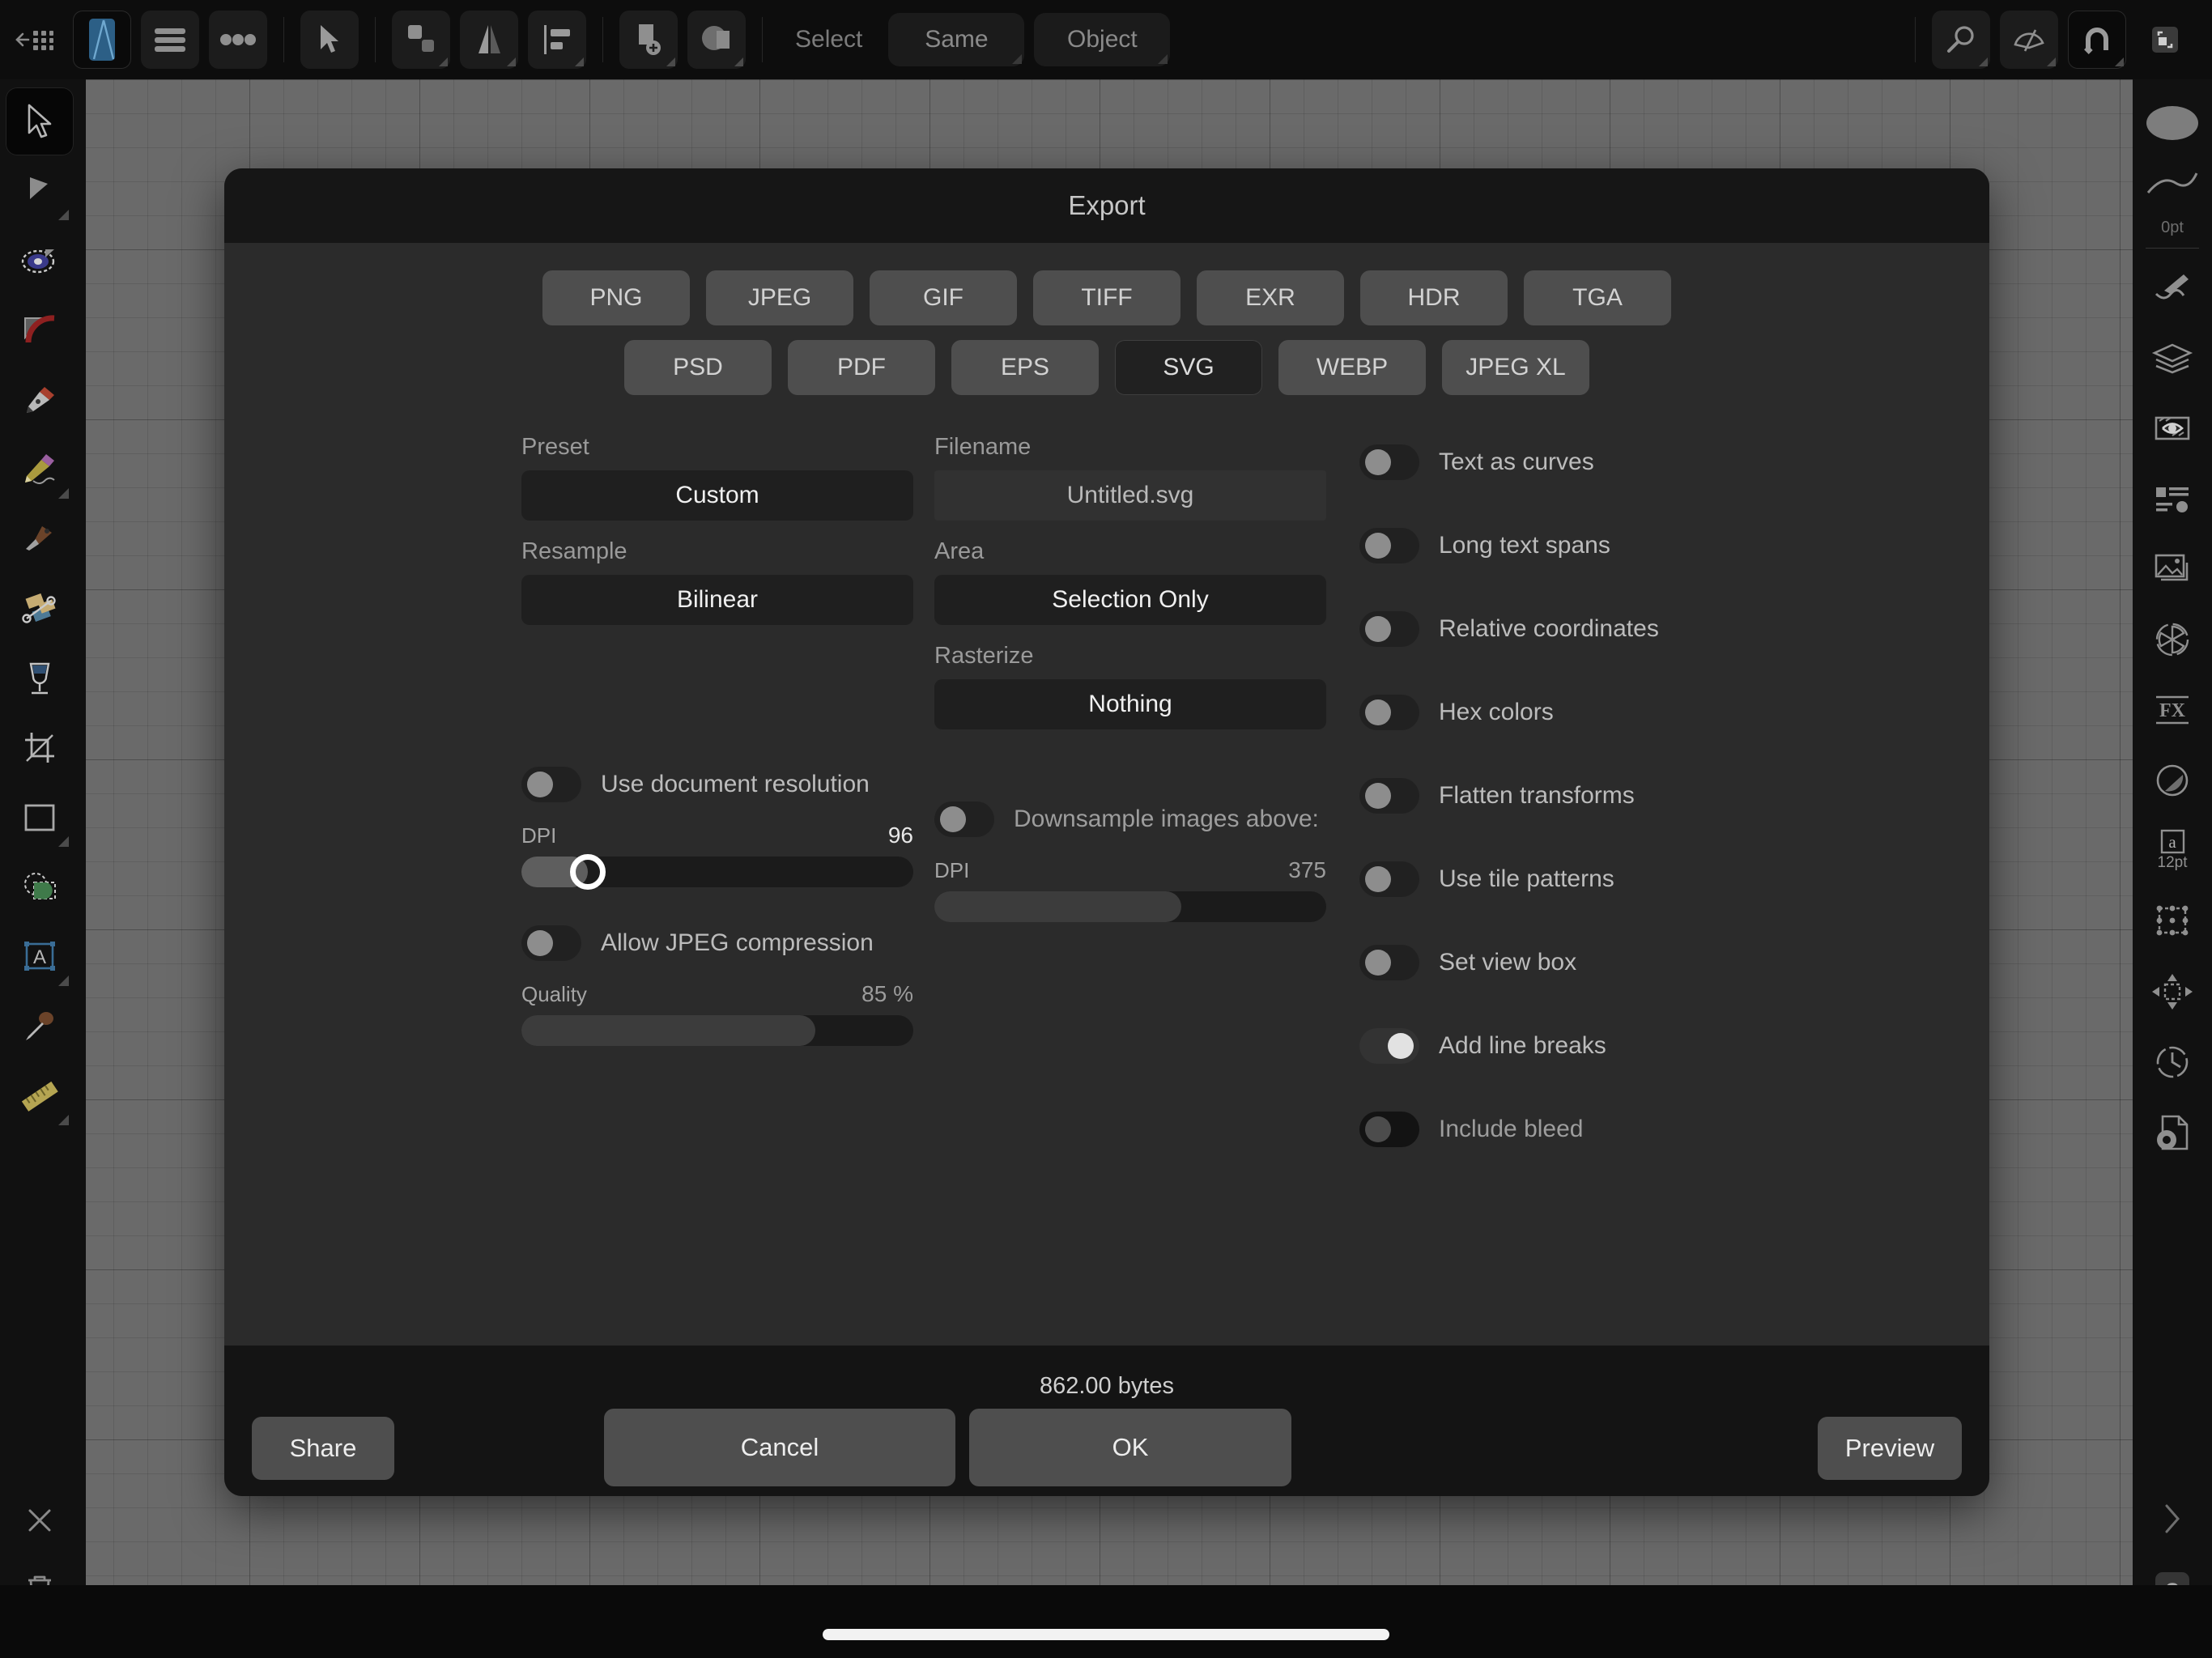 This screenshot has width=2212, height=1658. What do you see at coordinates (1598, 297) in the screenshot?
I see `format-tga: TGA` at bounding box center [1598, 297].